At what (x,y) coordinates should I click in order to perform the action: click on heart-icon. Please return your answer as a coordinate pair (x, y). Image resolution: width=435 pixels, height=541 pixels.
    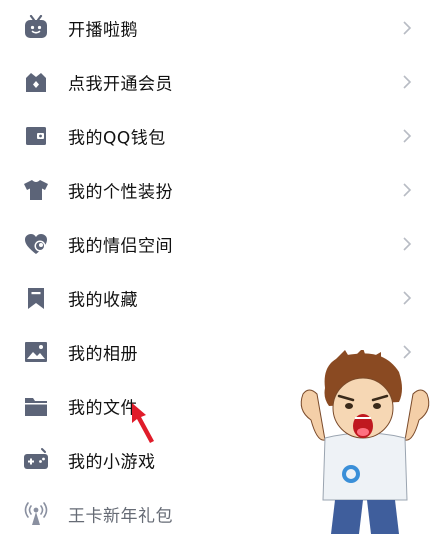
    Looking at the image, I should click on (36, 244).